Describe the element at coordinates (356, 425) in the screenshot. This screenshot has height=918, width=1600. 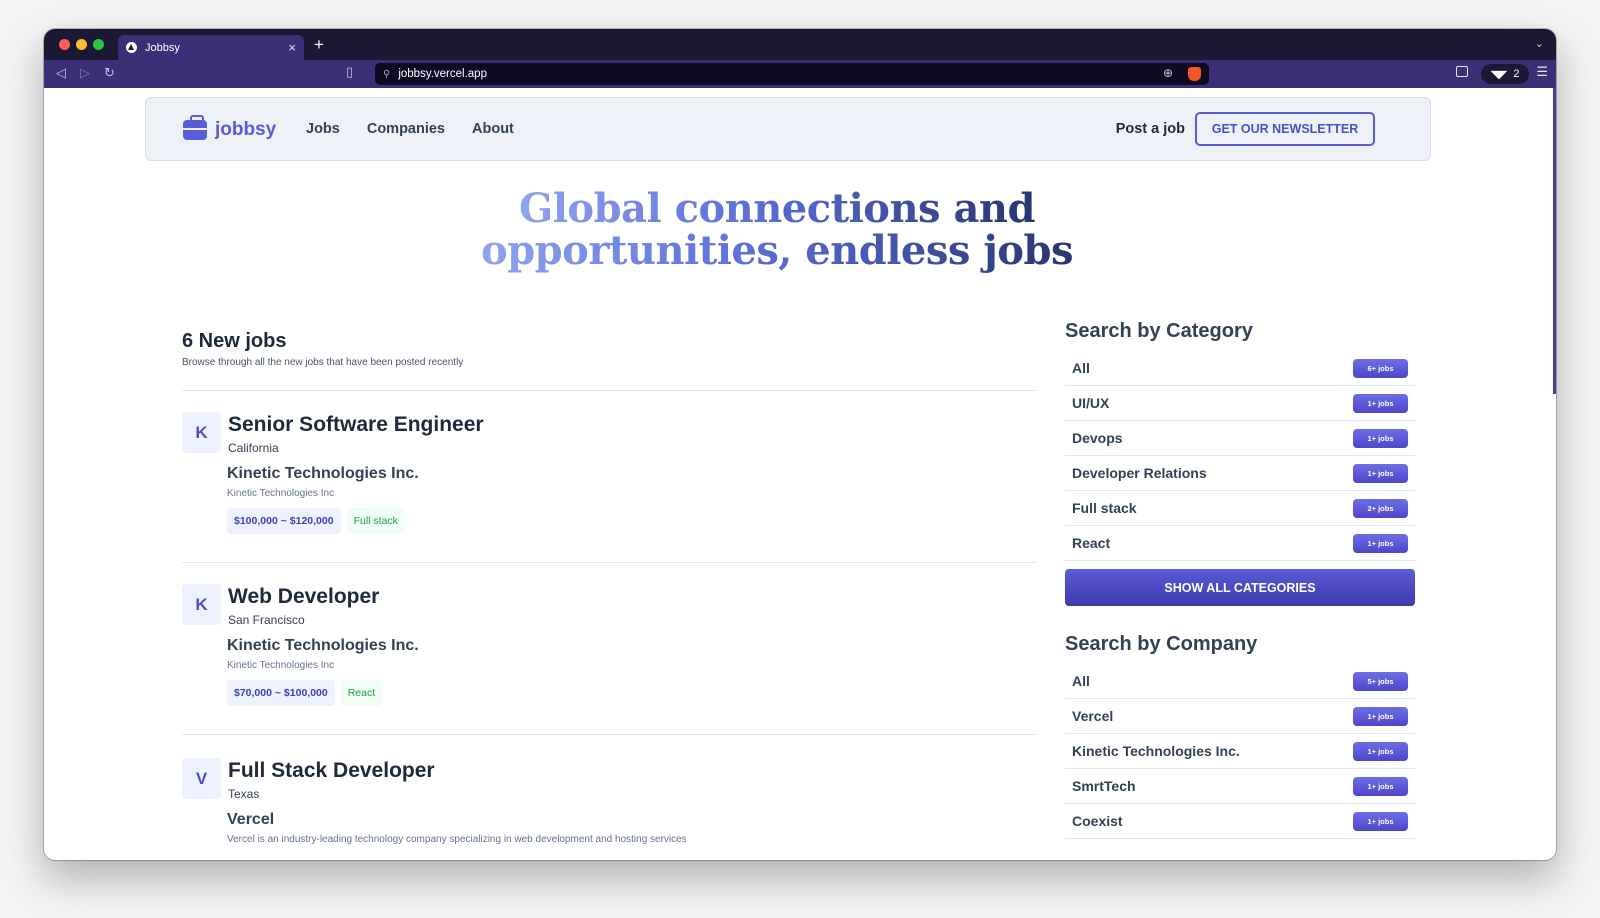
I see `job-title: Senior Software Engineer` at that location.